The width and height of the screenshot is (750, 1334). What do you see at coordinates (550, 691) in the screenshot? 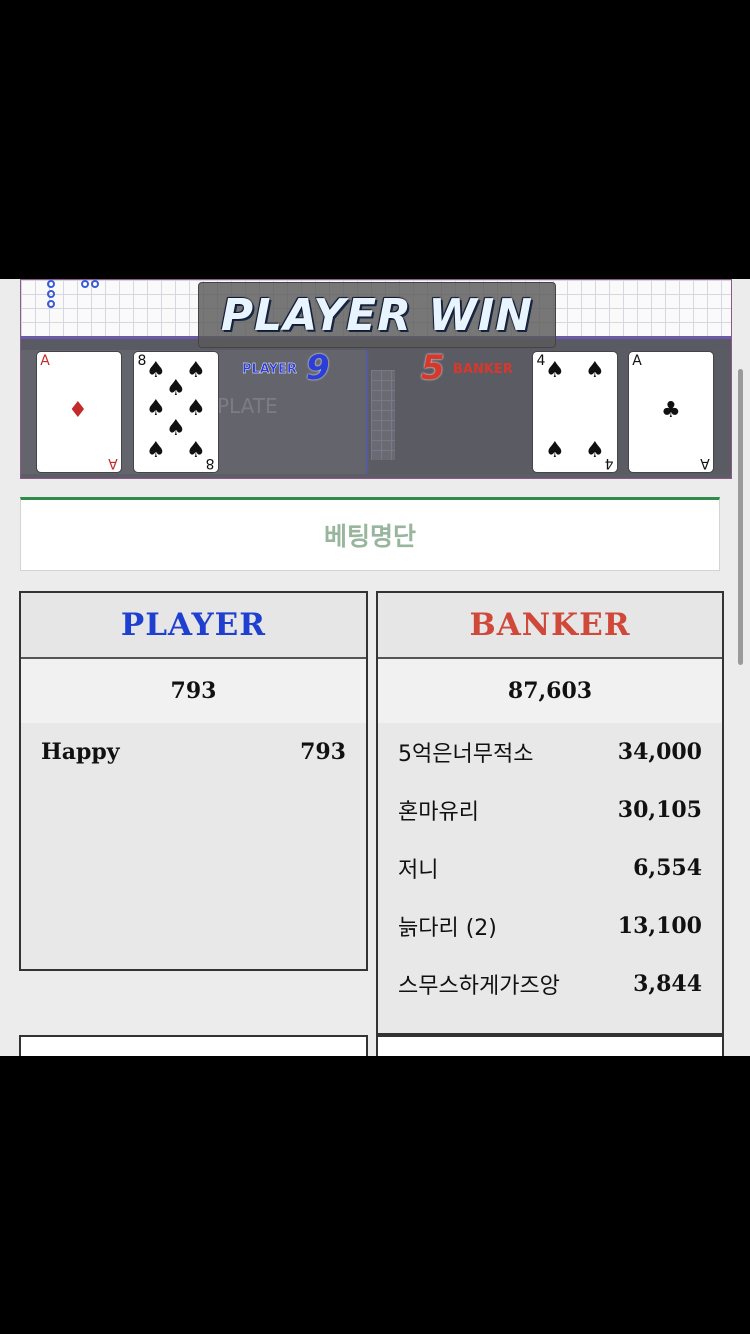
I see `banker-bets-total: 87,603` at bounding box center [550, 691].